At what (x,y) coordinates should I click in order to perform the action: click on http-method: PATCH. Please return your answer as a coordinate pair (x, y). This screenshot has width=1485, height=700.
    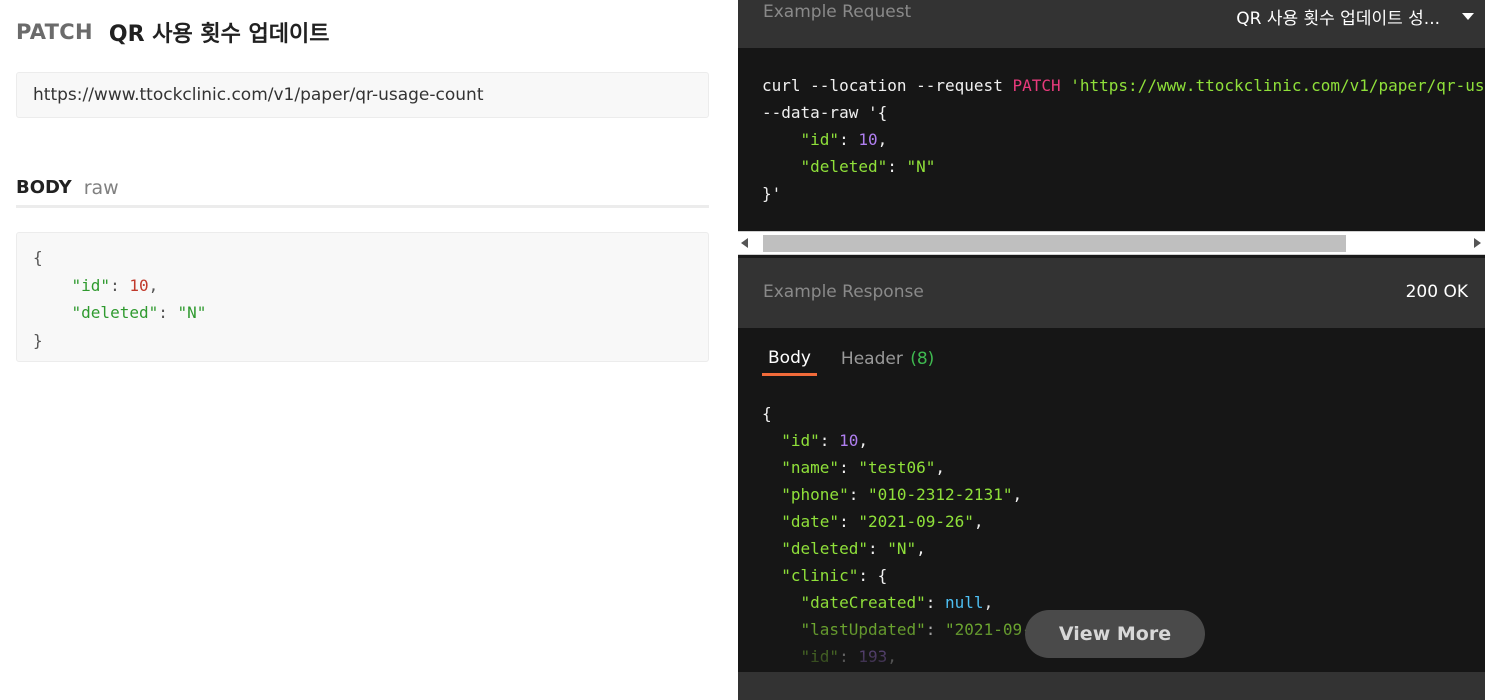
    Looking at the image, I should click on (54, 32).